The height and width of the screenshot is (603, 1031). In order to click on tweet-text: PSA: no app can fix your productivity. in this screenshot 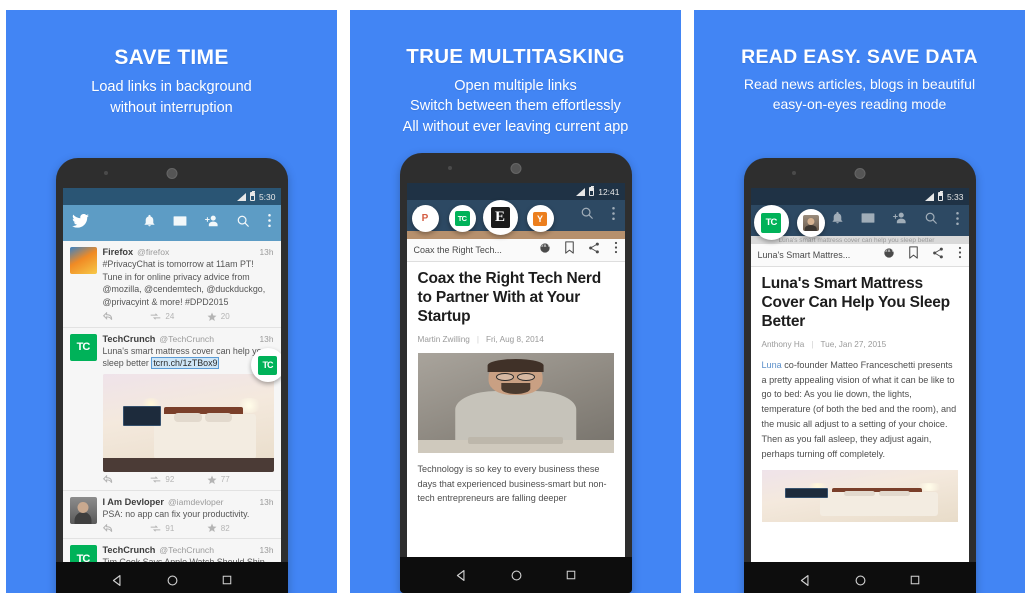, I will do `click(176, 513)`.